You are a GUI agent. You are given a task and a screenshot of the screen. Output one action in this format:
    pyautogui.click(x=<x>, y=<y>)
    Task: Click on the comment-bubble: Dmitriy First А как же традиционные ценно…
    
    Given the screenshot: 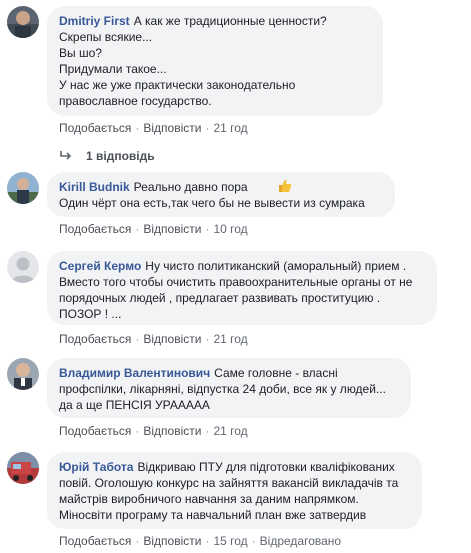 What is the action you would take?
    pyautogui.click(x=215, y=61)
    